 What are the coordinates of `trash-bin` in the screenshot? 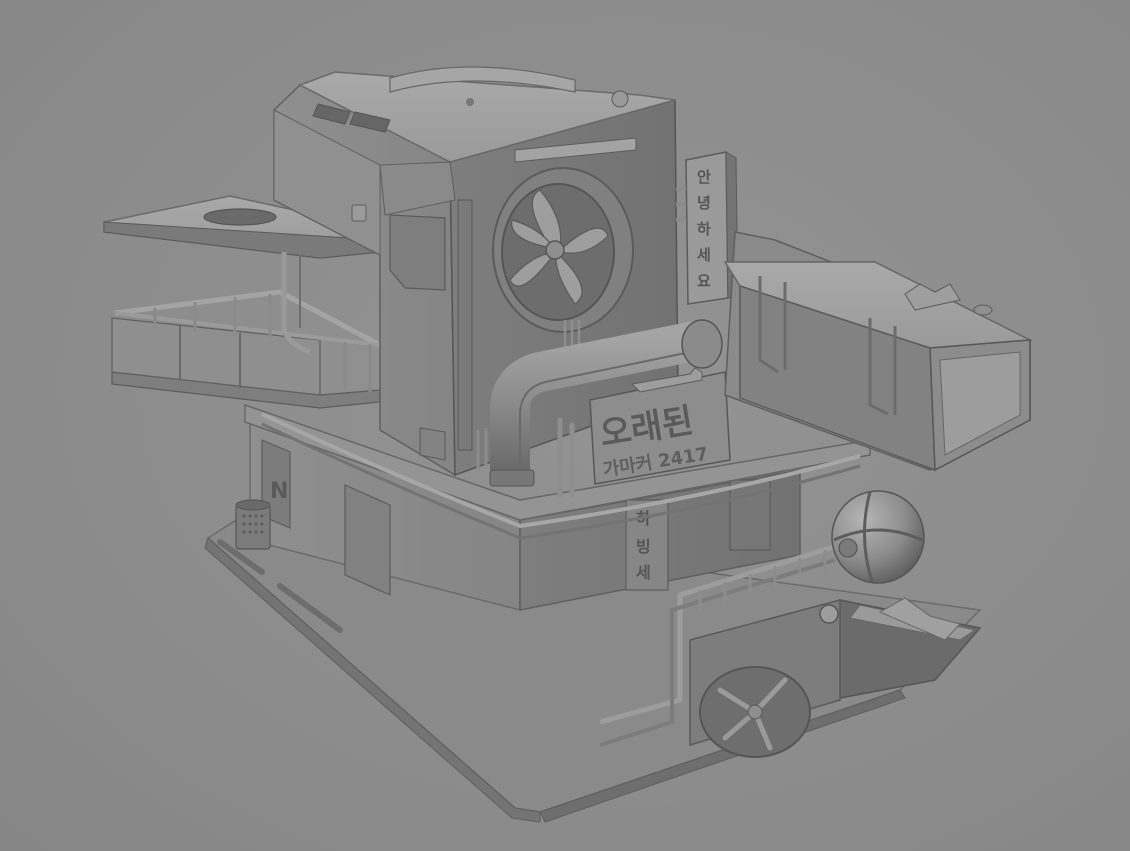 It's located at (253, 524).